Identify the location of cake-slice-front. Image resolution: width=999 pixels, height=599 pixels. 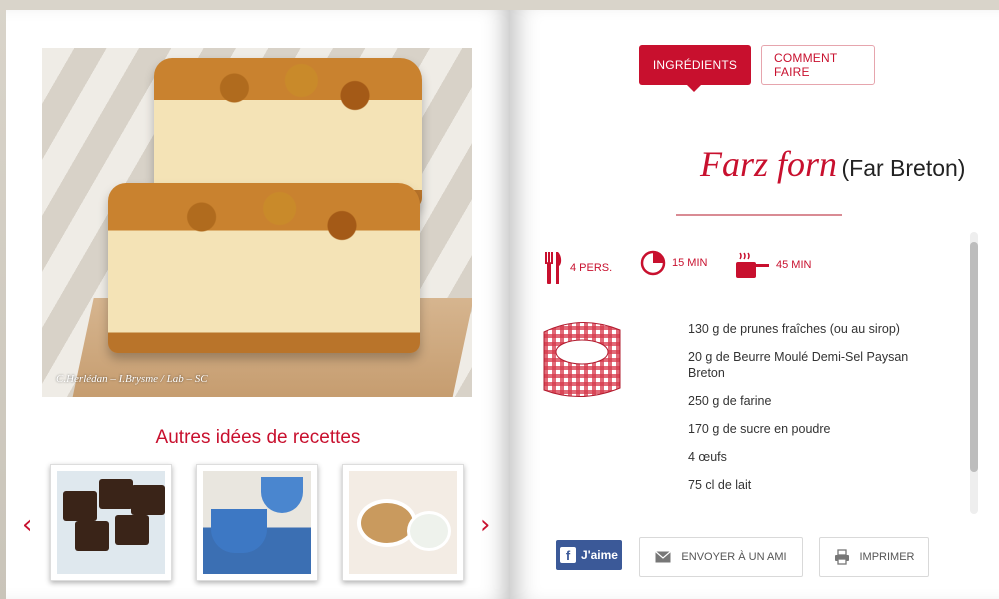
(264, 268).